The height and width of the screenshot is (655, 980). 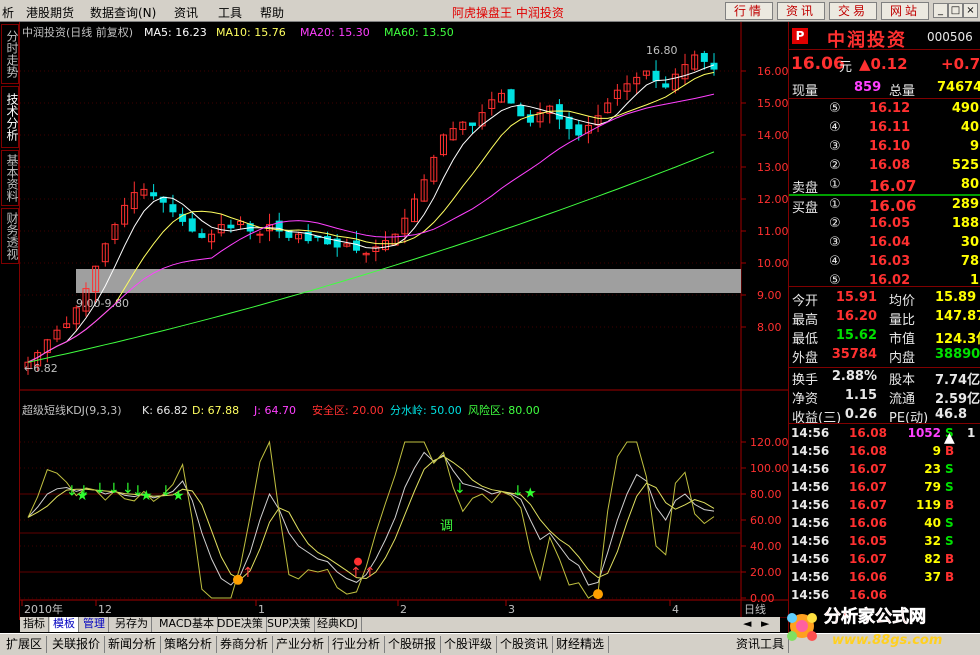 I want to click on watermark-url: www.88gs.com, so click(x=887, y=640).